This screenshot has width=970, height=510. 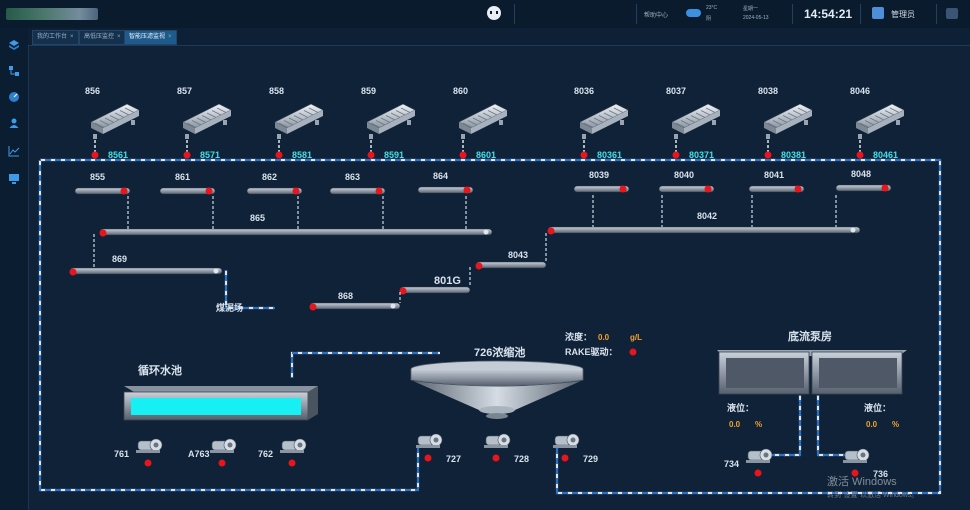 What do you see at coordinates (877, 407) in the screenshot?
I see `level-label-right: 液位：` at bounding box center [877, 407].